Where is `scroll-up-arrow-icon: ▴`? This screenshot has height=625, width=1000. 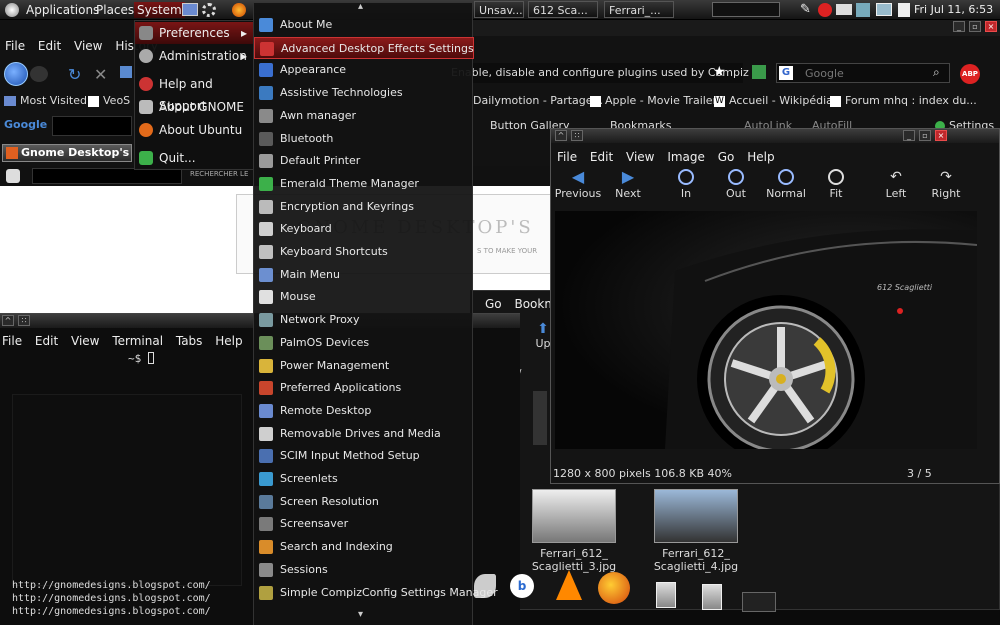 scroll-up-arrow-icon: ▴ is located at coordinates (360, 6).